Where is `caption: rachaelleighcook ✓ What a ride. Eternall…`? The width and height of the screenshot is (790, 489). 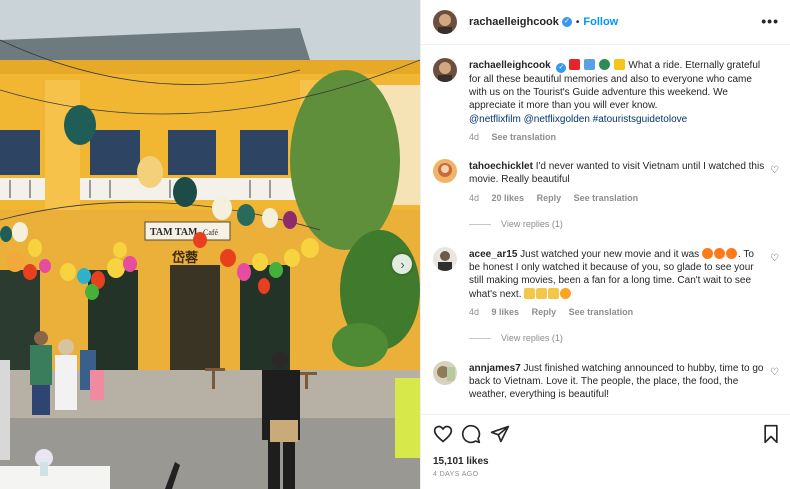 caption: rachaelleighcook ✓ What a ride. Eternall… is located at coordinates (606, 103).